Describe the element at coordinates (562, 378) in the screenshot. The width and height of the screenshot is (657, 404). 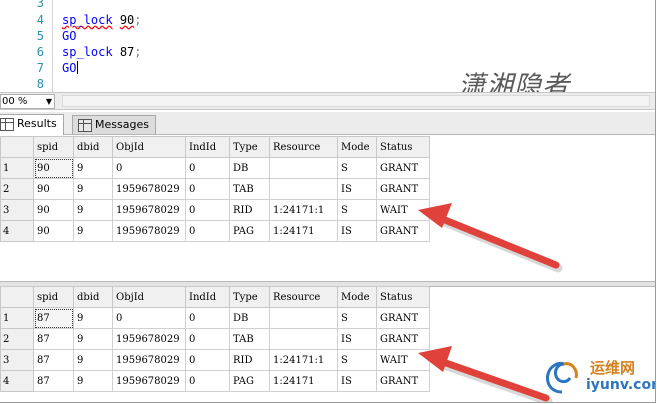
I see `swirl-logo-icon` at that location.